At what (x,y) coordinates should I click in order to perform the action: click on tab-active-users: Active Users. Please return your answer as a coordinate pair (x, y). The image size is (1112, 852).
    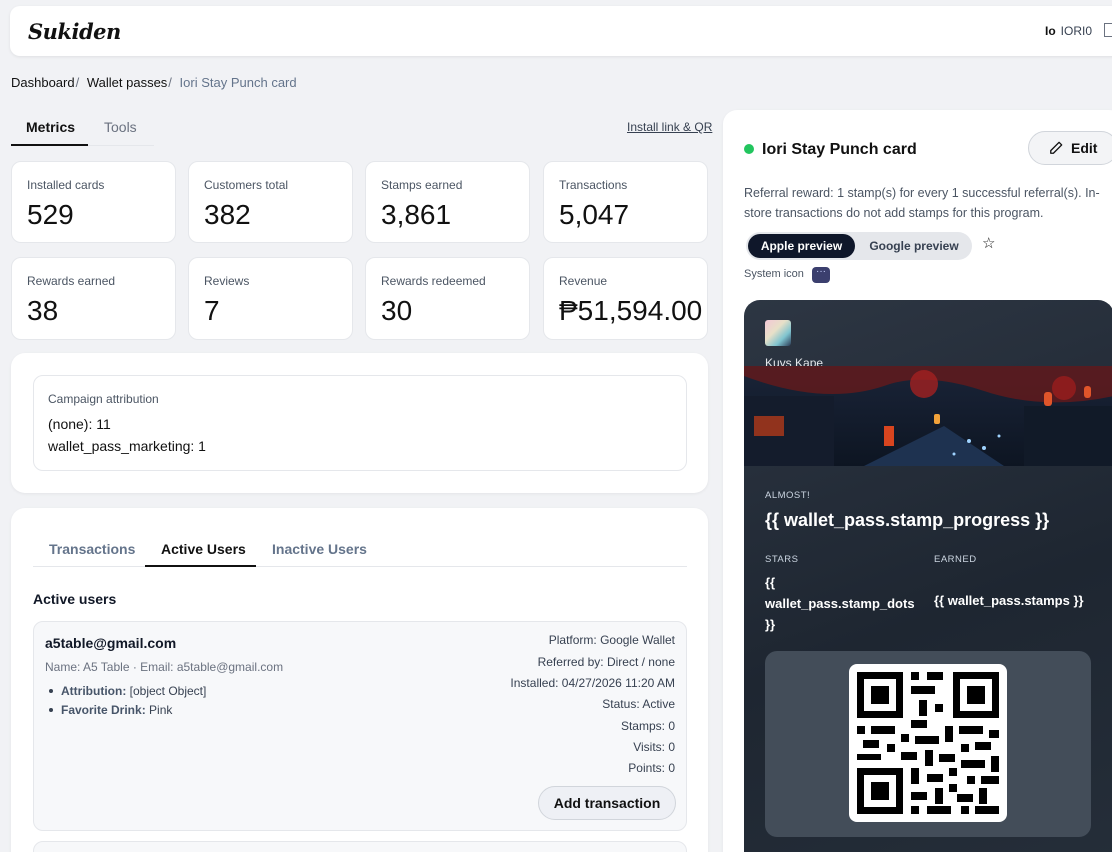
    Looking at the image, I should click on (203, 549).